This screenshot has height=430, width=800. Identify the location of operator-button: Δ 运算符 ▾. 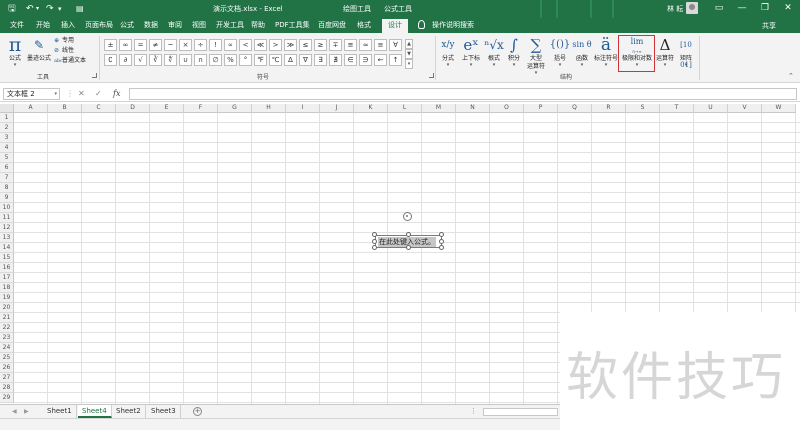
(665, 51).